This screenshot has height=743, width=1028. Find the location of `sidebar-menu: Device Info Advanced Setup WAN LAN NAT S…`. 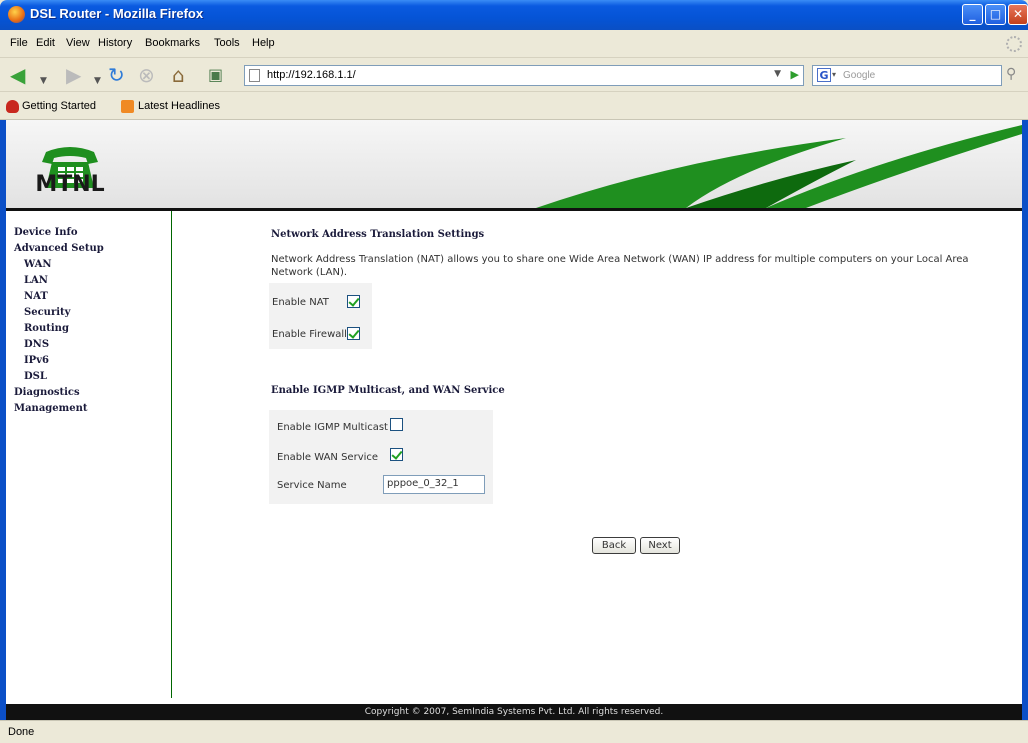

sidebar-menu: Device Info Advanced Setup WAN LAN NAT S… is located at coordinates (89, 454).